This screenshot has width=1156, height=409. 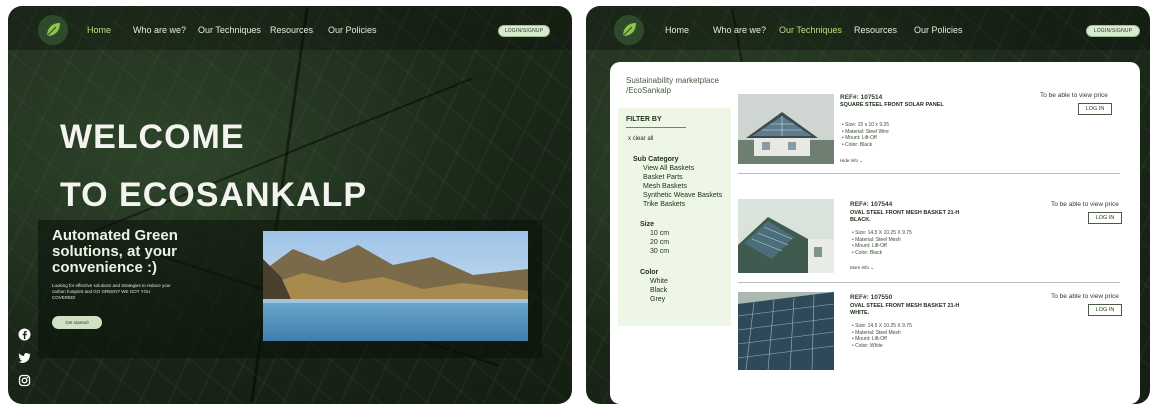 I want to click on subcategory-title: Sub Category, so click(x=656, y=159).